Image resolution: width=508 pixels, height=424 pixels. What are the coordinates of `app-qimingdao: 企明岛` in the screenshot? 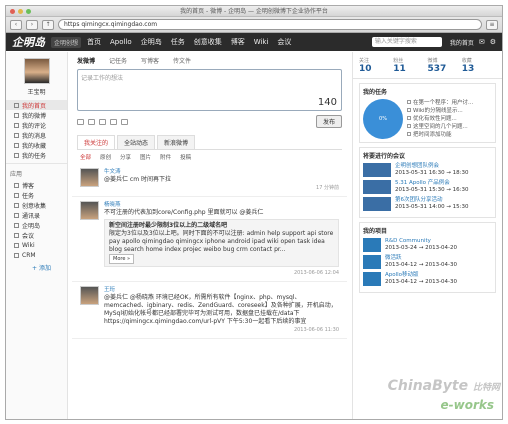 It's located at (36, 225).